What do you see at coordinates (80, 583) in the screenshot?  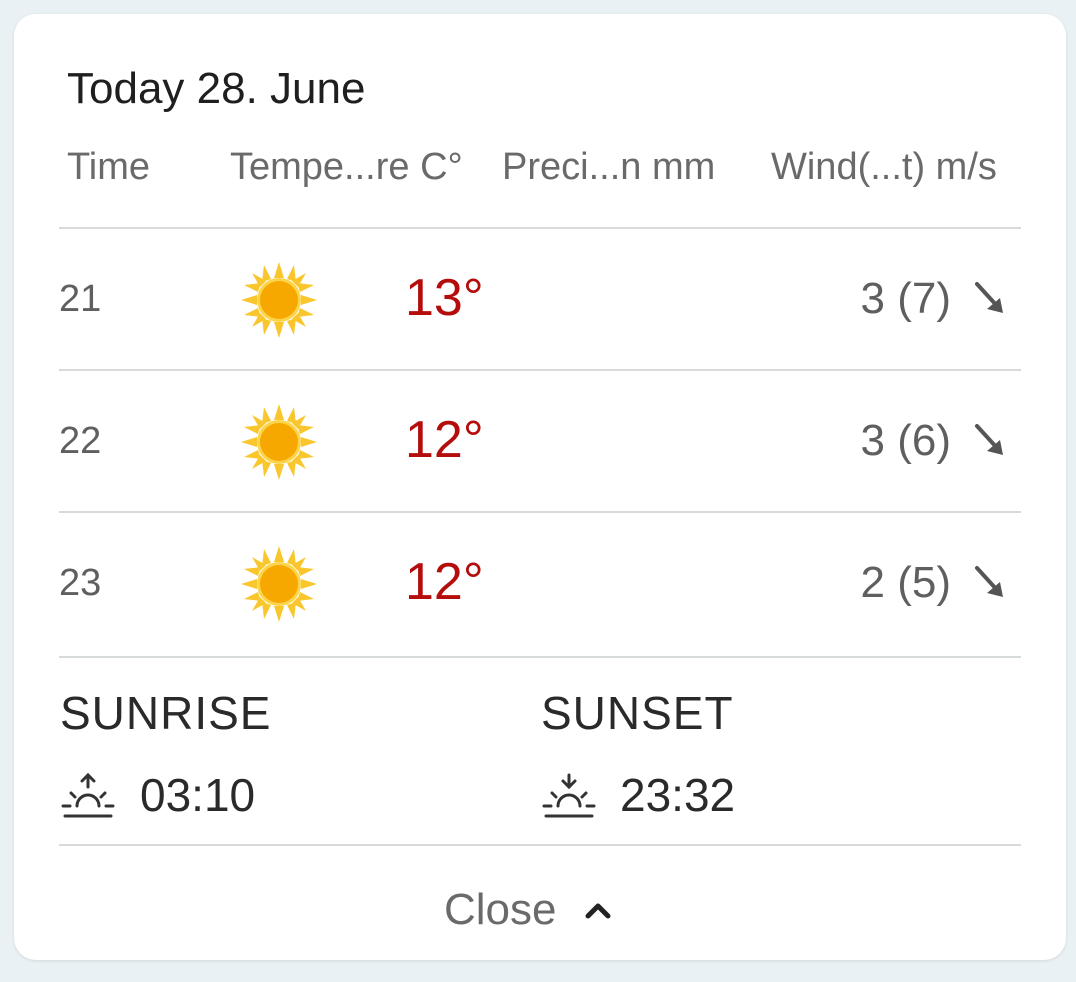 I see `row-time: 23` at bounding box center [80, 583].